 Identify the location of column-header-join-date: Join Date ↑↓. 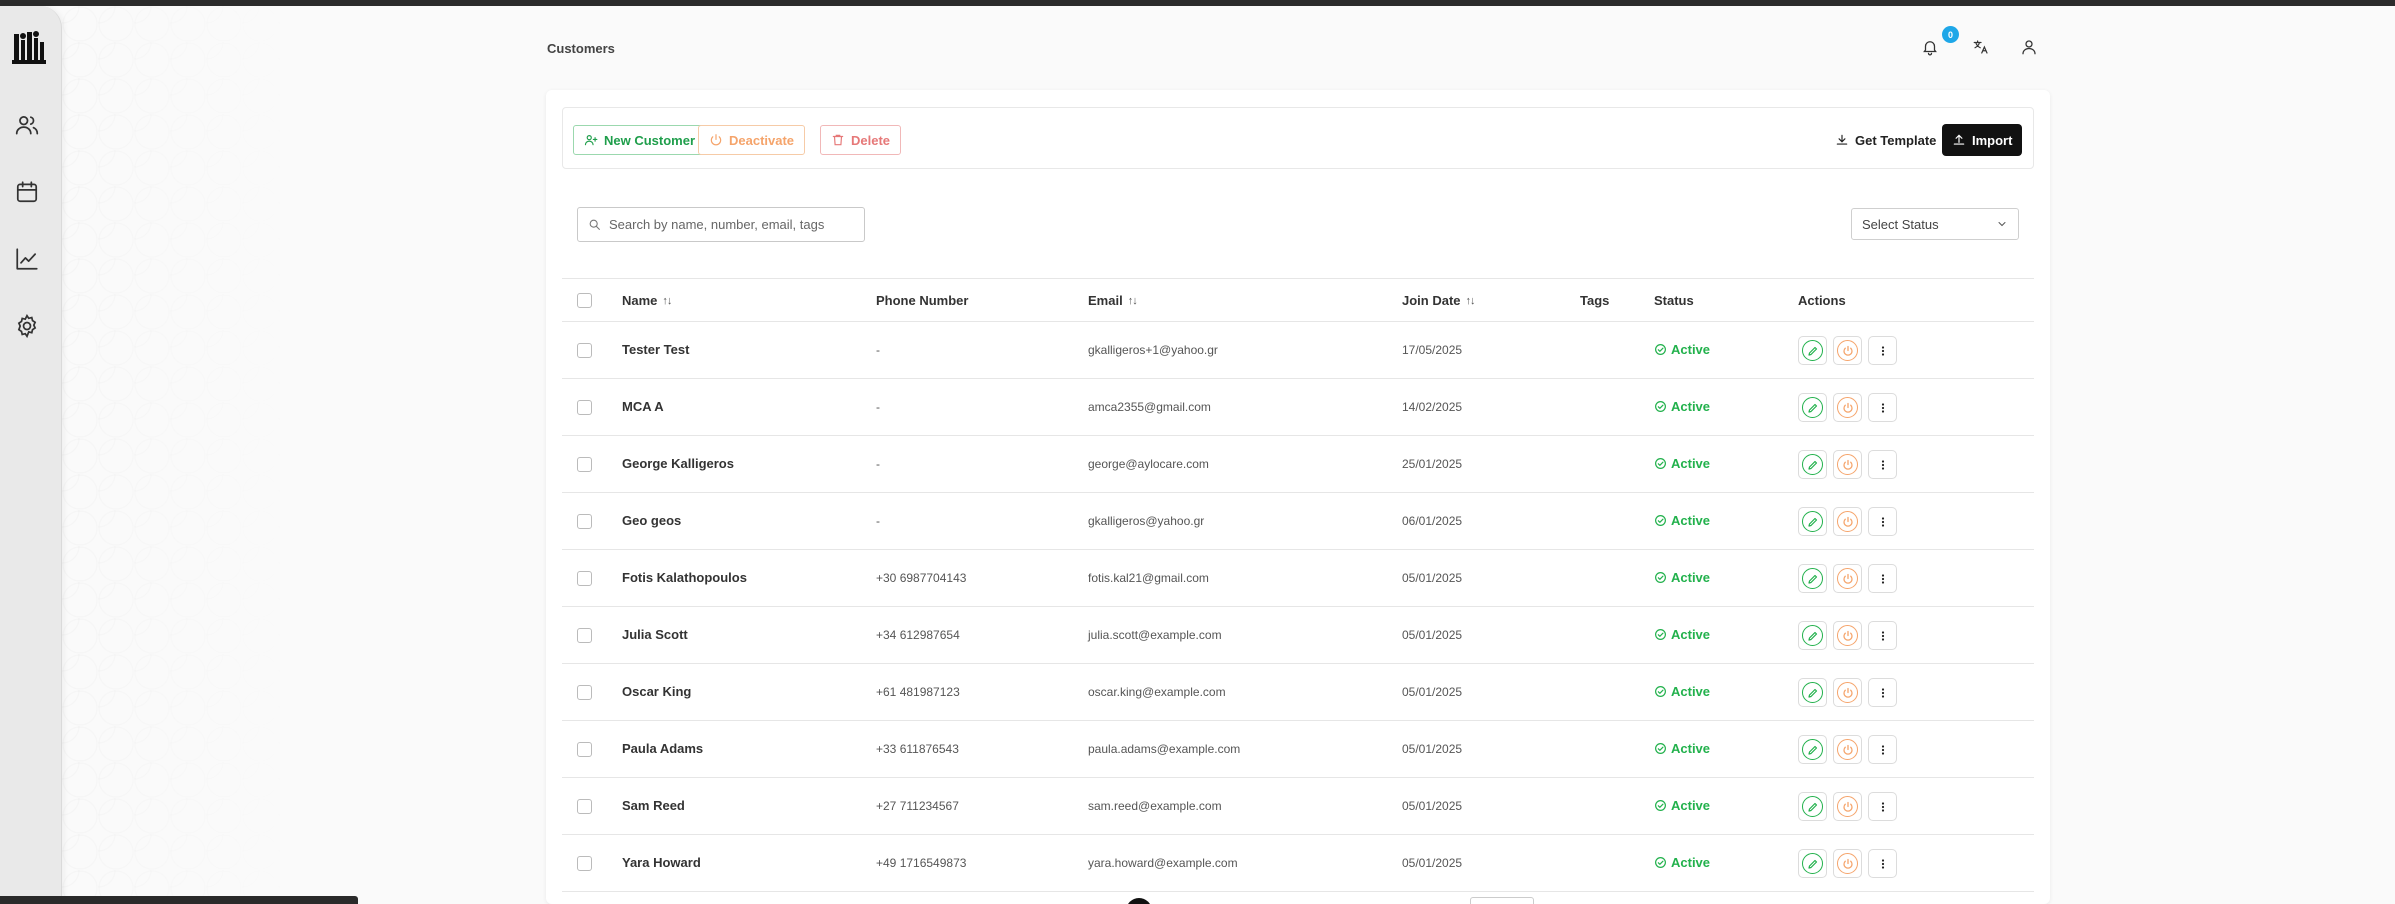
(1439, 300).